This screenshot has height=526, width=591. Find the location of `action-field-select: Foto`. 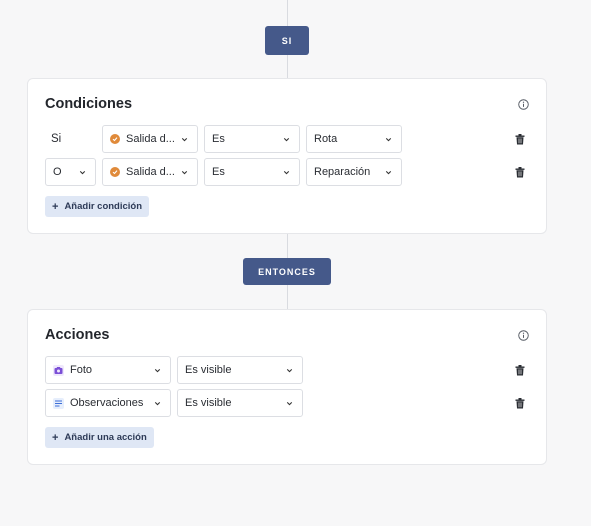

action-field-select: Foto is located at coordinates (108, 370).